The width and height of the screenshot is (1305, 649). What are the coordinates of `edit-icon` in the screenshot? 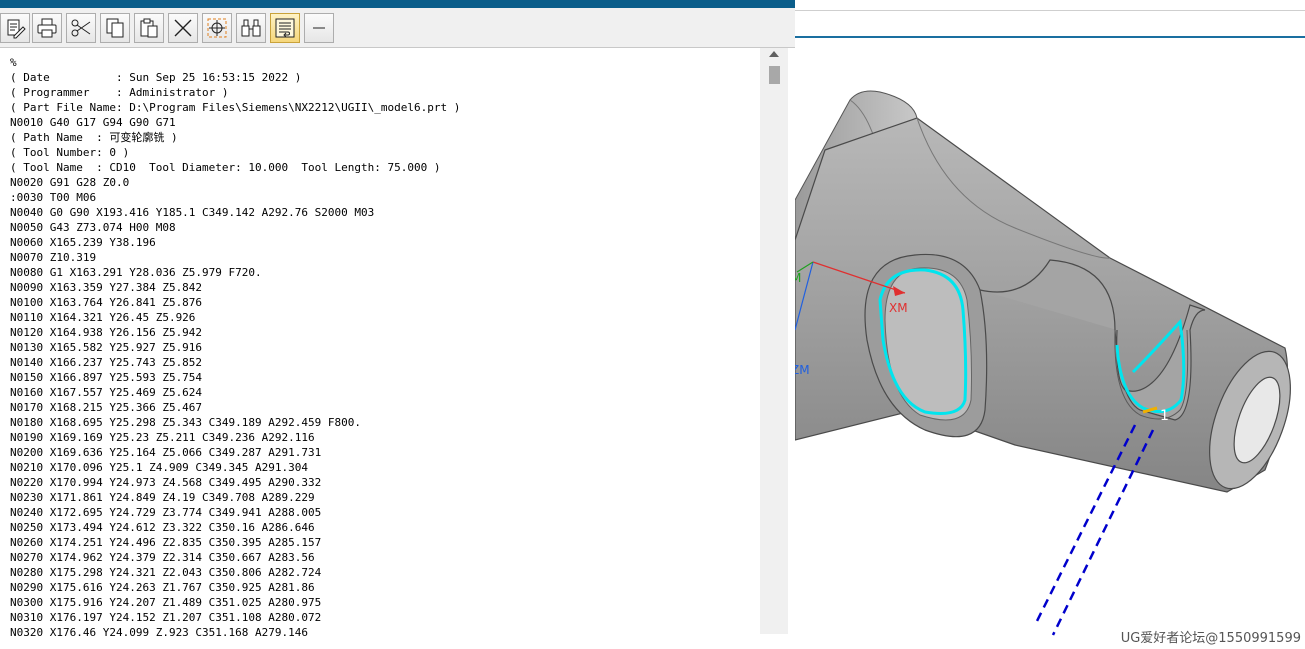 It's located at (16, 29).